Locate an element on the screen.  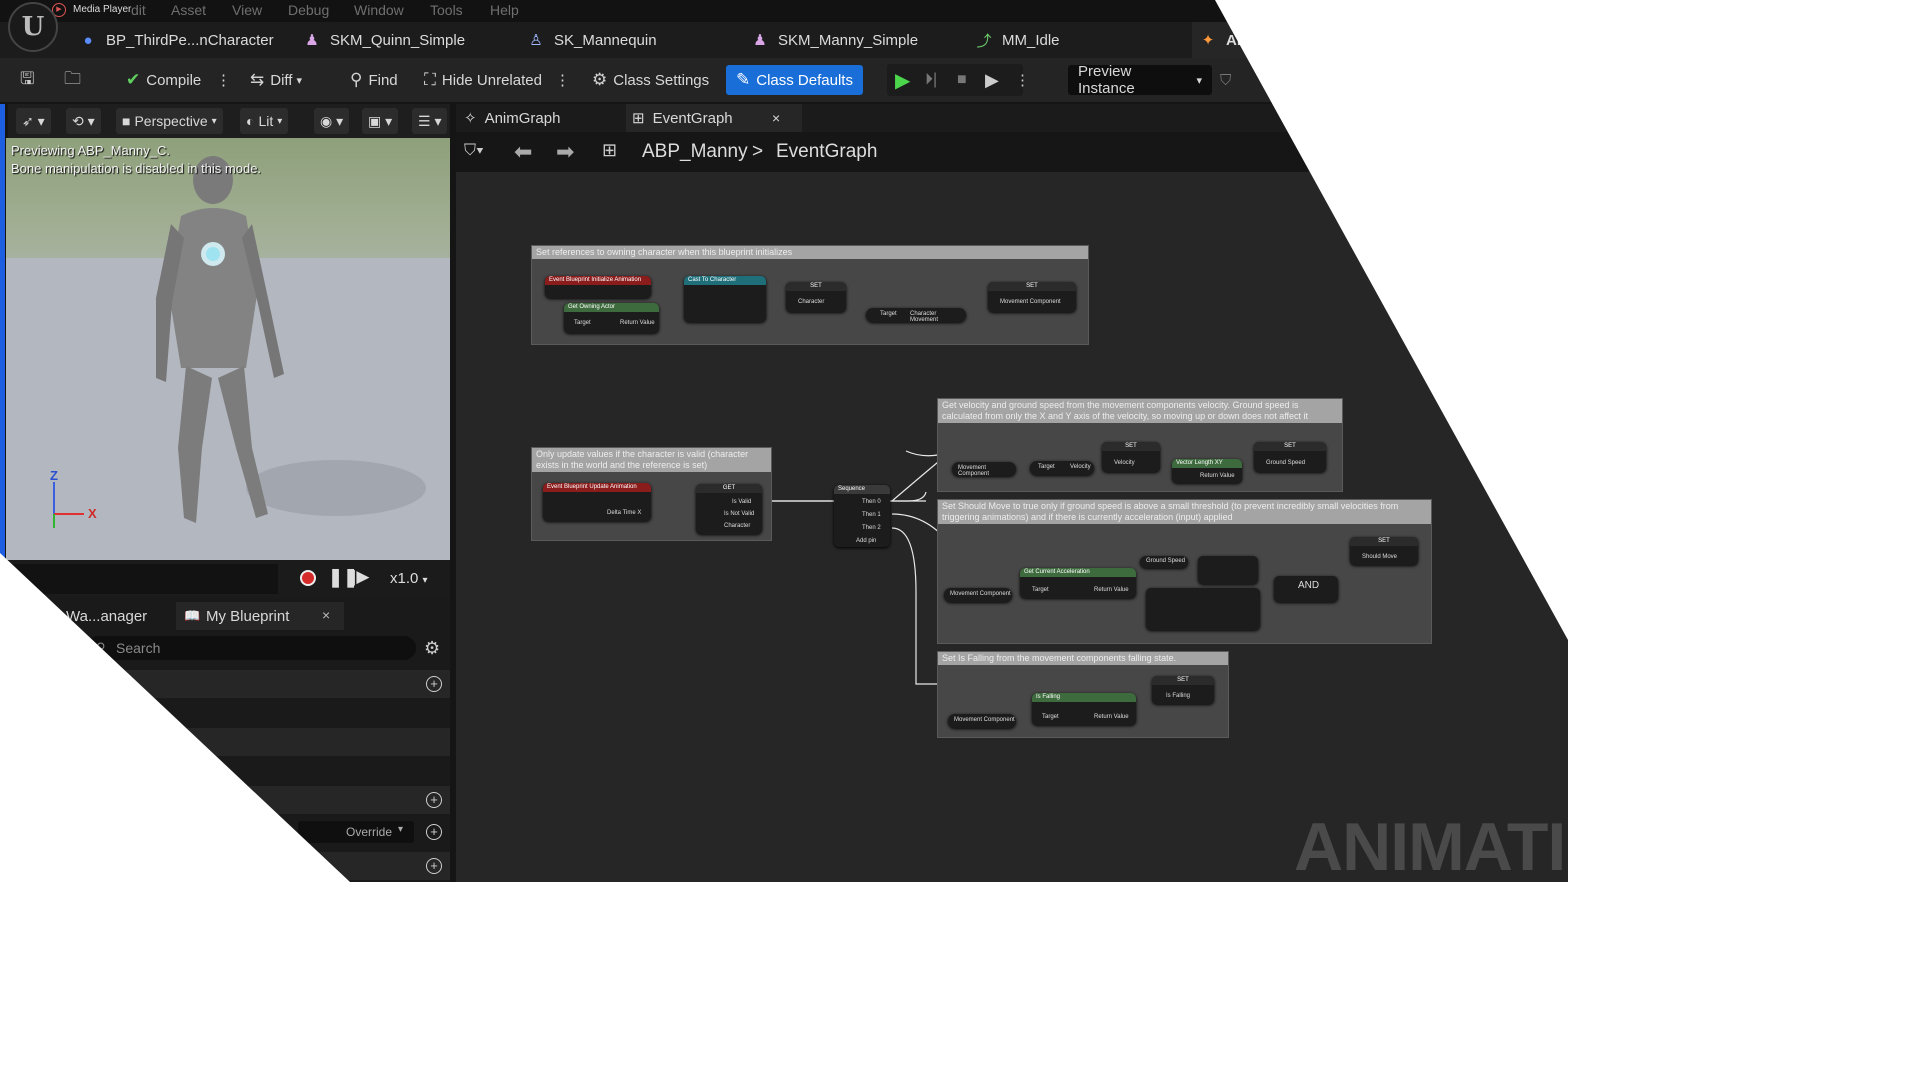
class-settings-button: ⚙ Class Settings is located at coordinates (650, 80).